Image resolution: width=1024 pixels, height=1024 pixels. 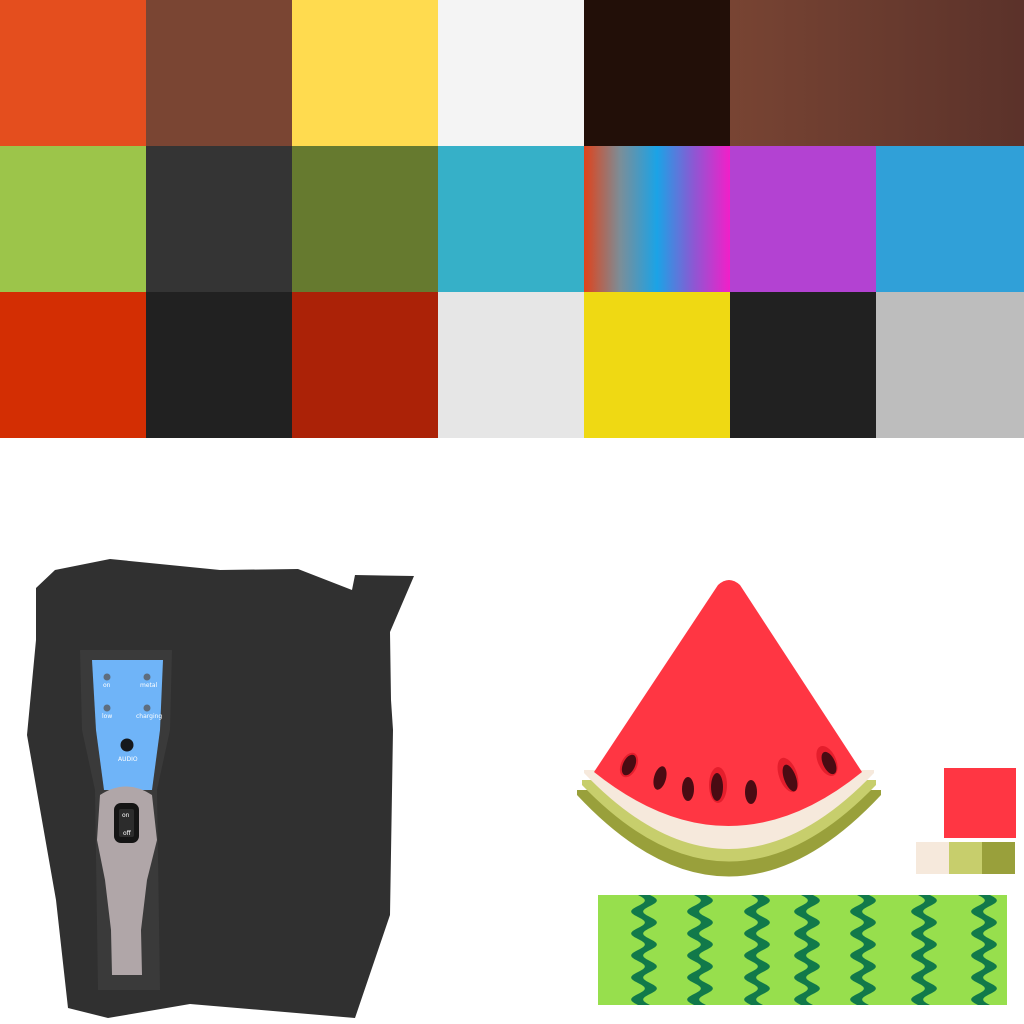 I want to click on indicator-light-metal, so click(x=147, y=677).